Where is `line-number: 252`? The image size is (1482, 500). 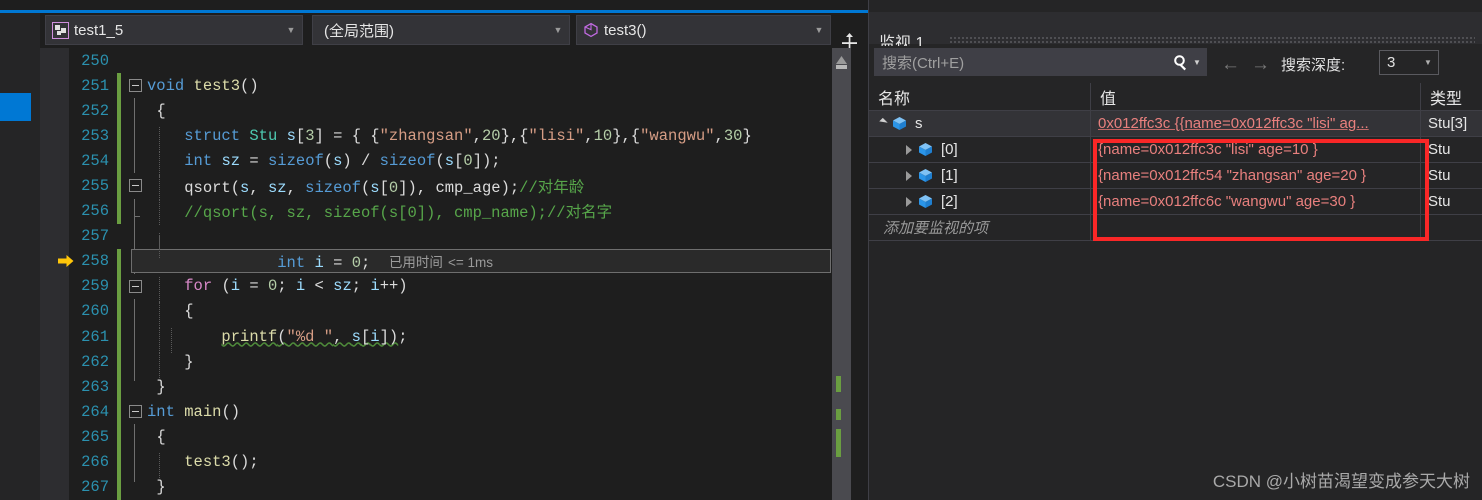
line-number: 252 is located at coordinates (95, 110).